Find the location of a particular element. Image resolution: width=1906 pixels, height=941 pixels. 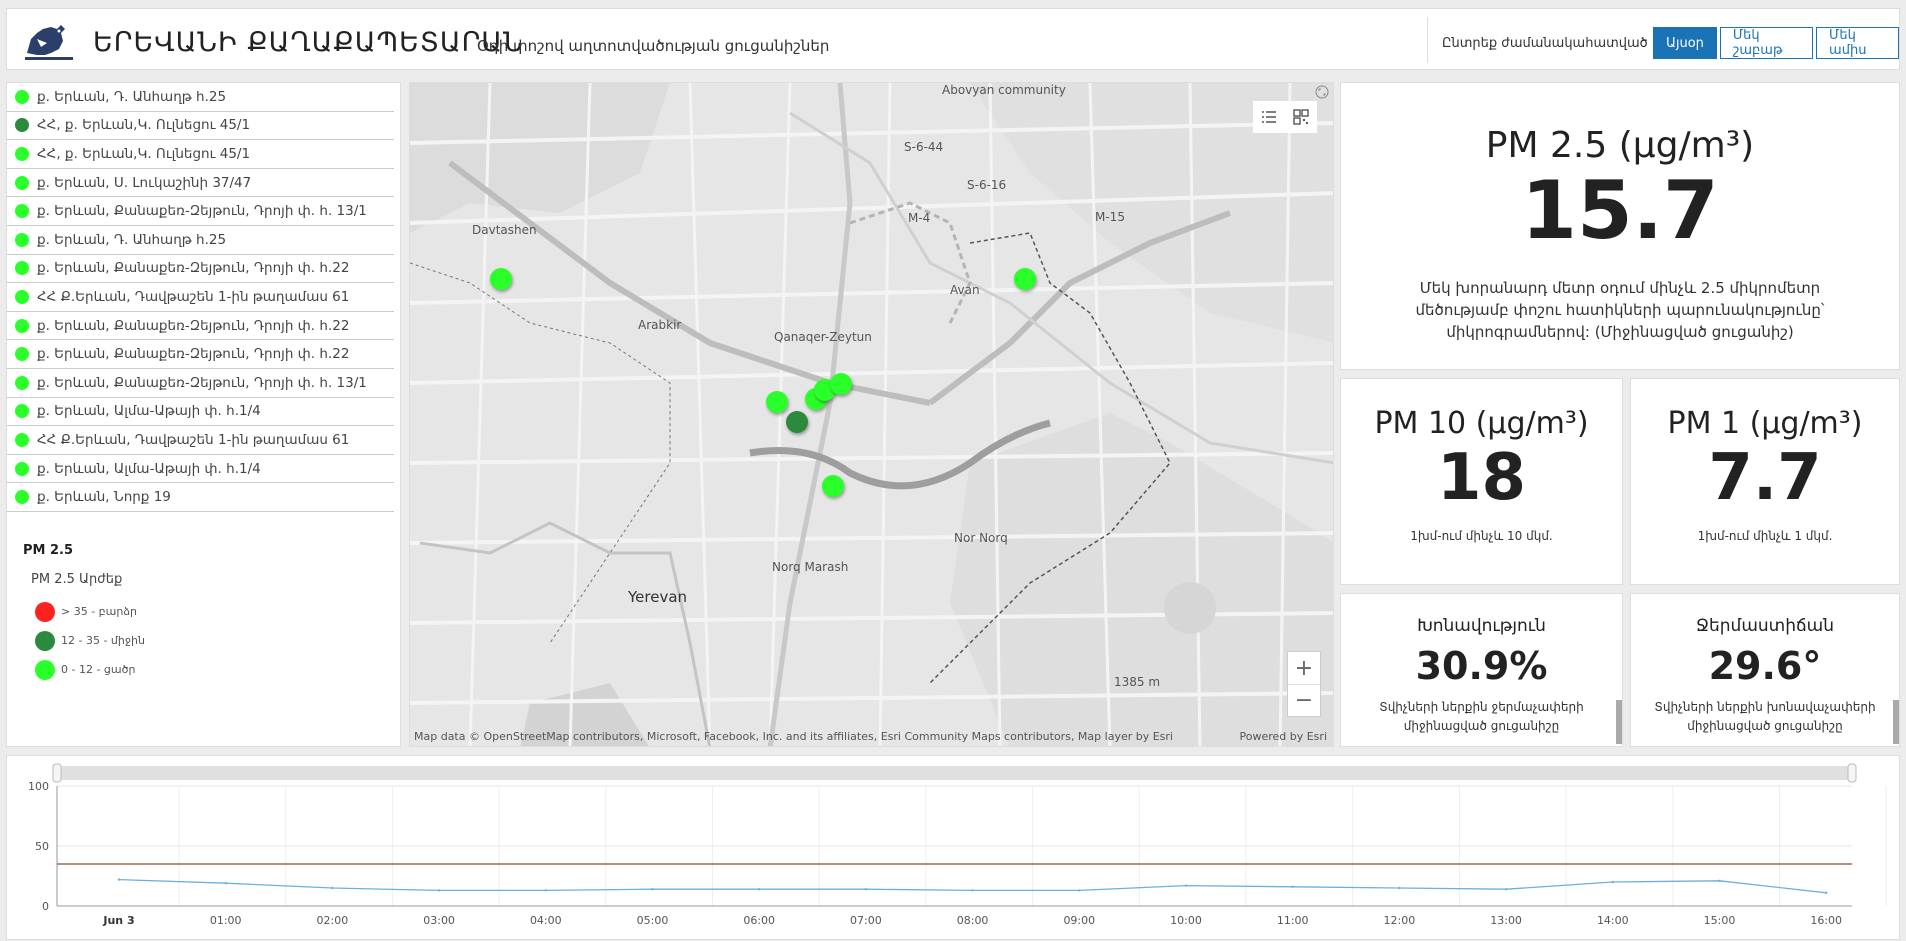

station-list-item: ք. Երևան, Ս. Լուկաշինի 37/47 is located at coordinates (200, 183).